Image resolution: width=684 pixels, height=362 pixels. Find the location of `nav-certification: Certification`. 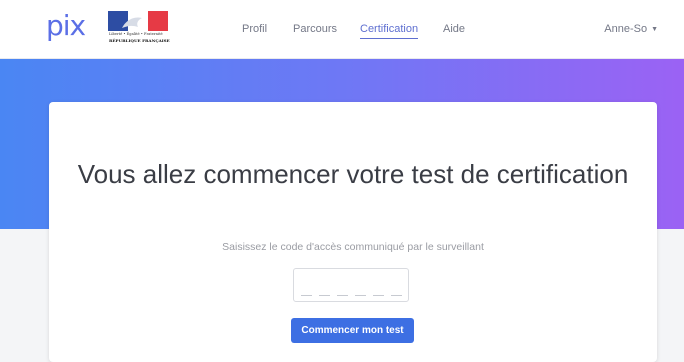

nav-certification: Certification is located at coordinates (389, 30).